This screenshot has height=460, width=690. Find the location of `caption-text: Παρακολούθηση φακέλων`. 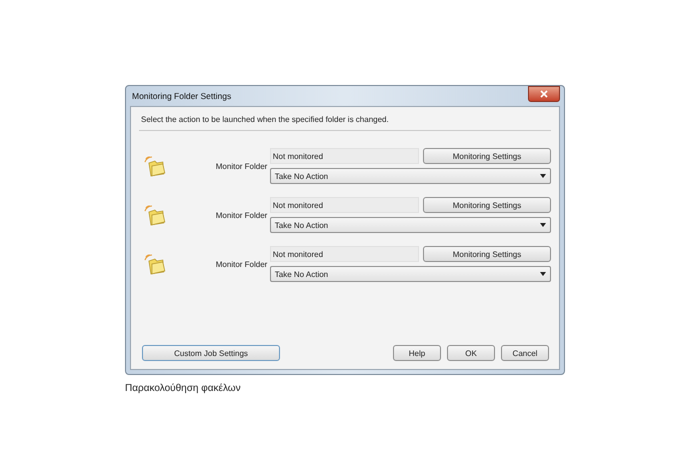

caption-text: Παρακολούθηση φακέλων is located at coordinates (183, 388).